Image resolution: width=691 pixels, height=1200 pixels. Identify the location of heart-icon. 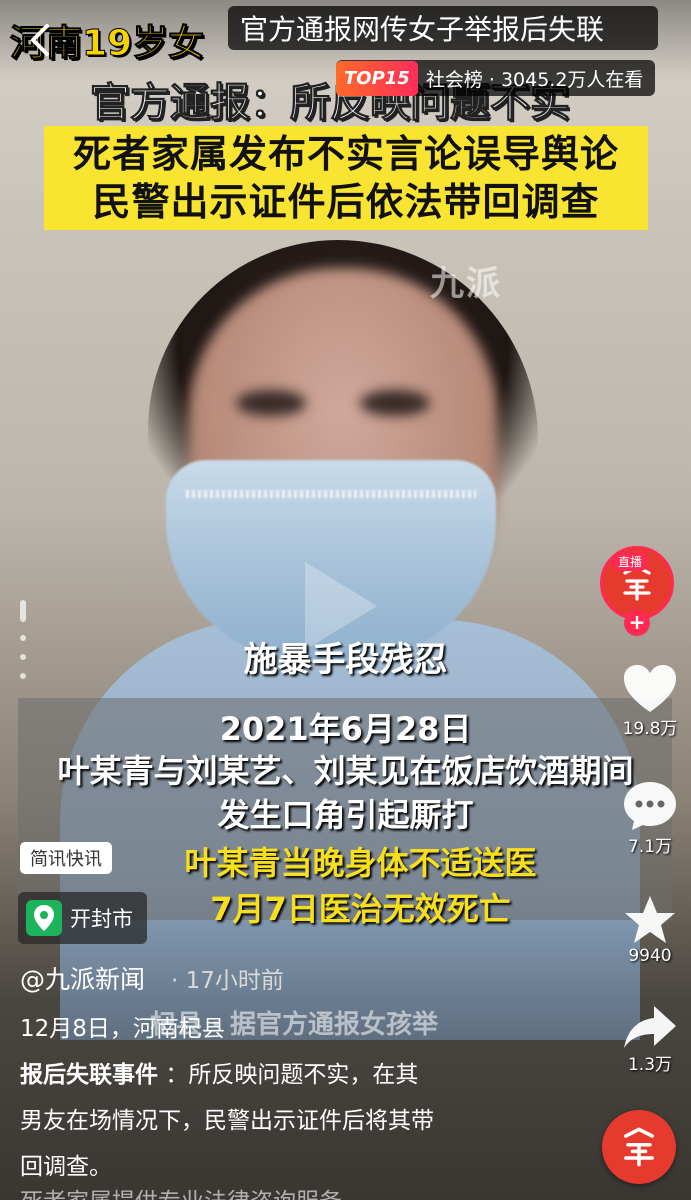
(650, 688).